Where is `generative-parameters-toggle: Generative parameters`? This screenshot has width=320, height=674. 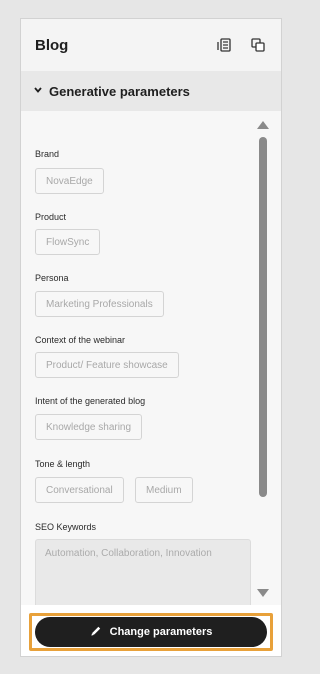
generative-parameters-toggle: Generative parameters is located at coordinates (151, 91).